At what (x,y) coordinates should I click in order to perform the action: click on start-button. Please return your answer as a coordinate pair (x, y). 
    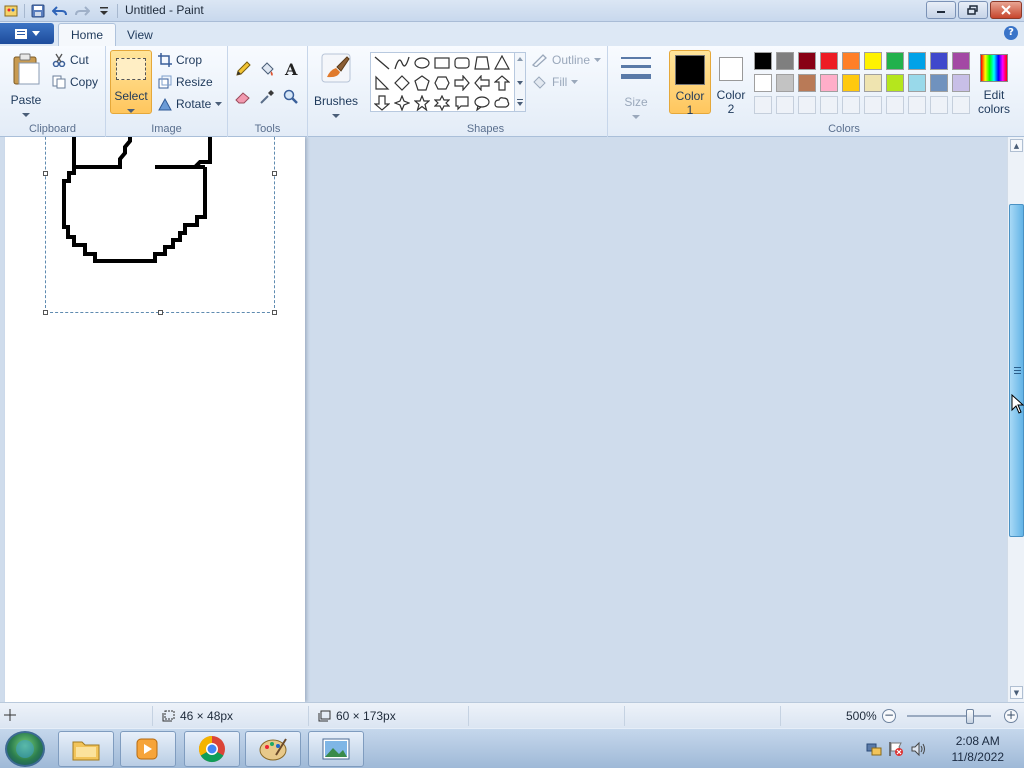
    Looking at the image, I should click on (25, 749).